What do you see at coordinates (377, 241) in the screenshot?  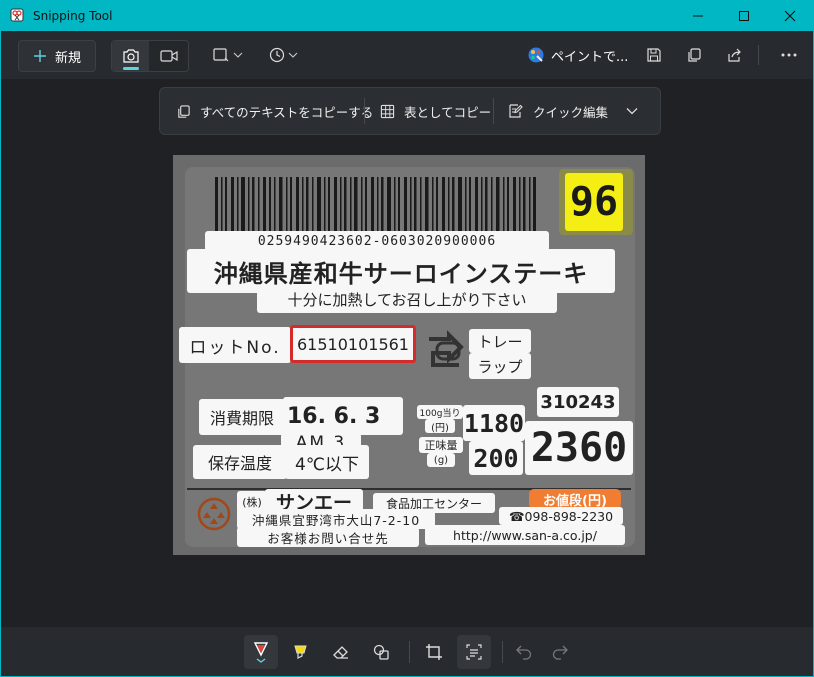 I see `barcode-digits-text: 0259490423602-0603020900006` at bounding box center [377, 241].